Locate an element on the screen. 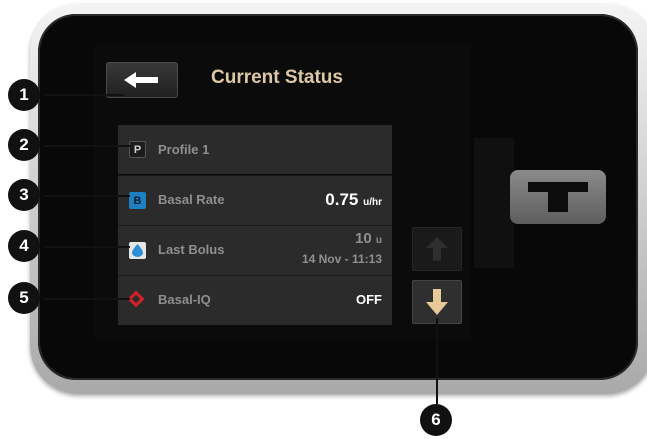 This screenshot has width=647, height=439. last-bolus-value: 10 u is located at coordinates (368, 238).